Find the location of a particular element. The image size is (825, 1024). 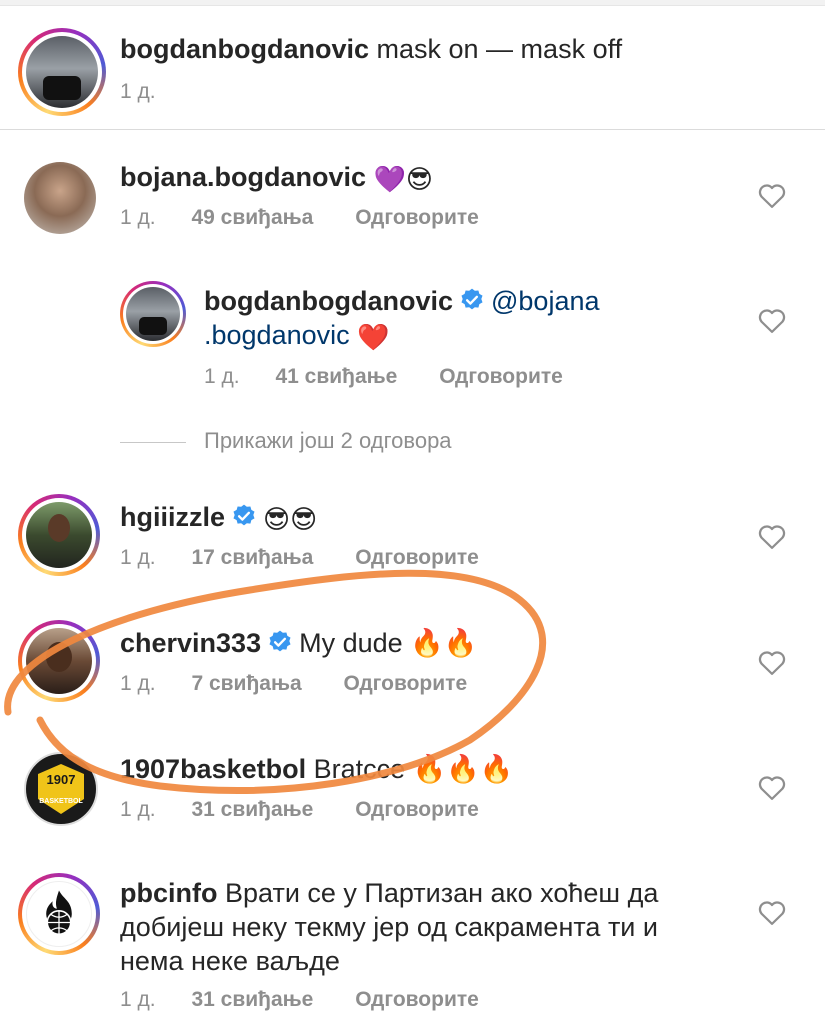

caption-time: 1 д. is located at coordinates (138, 91).